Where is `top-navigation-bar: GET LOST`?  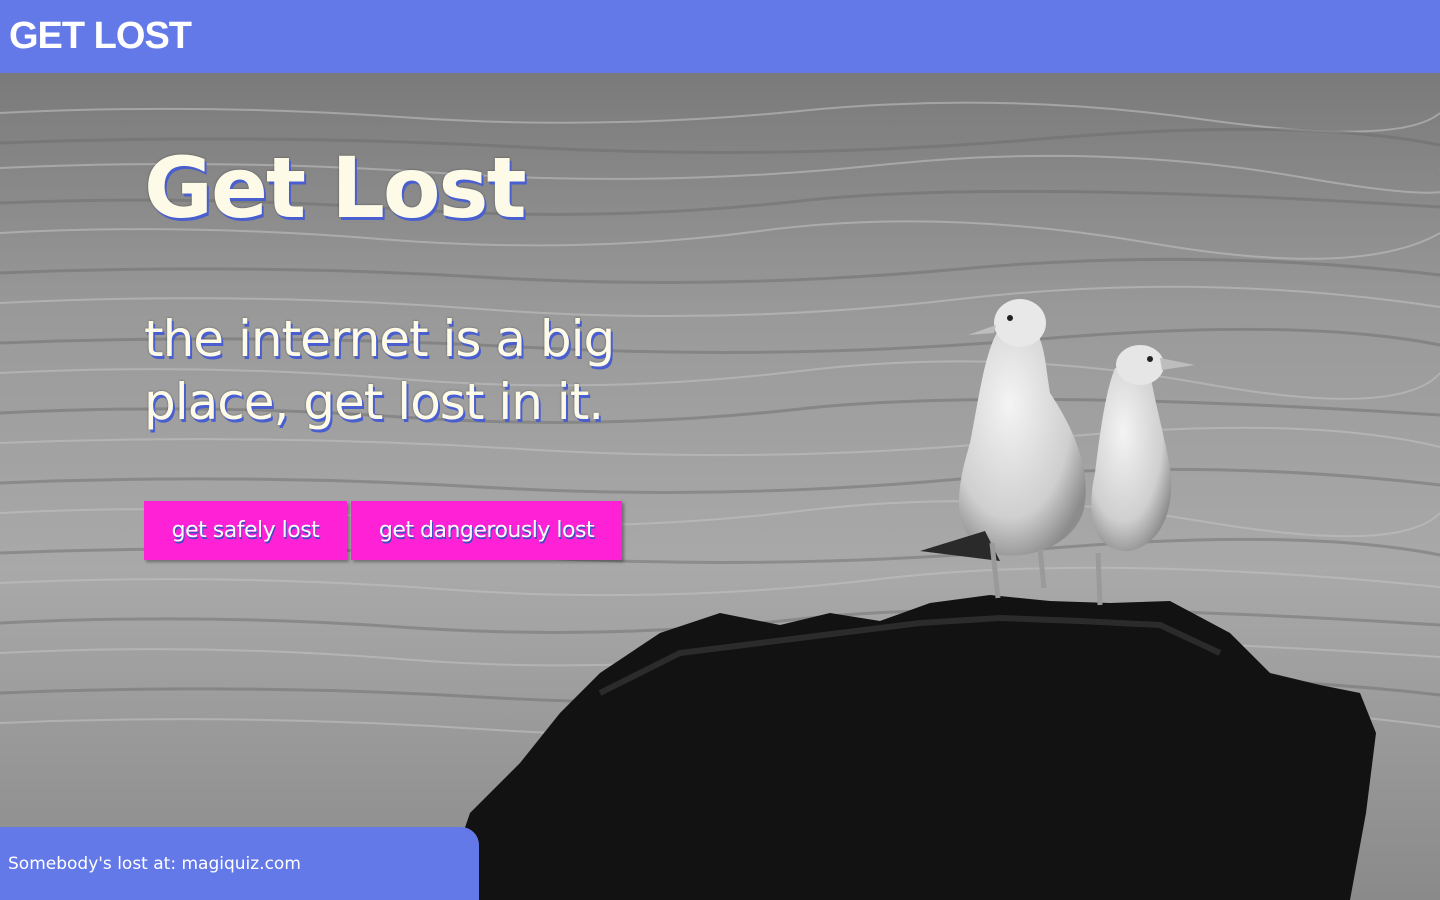
top-navigation-bar: GET LOST is located at coordinates (720, 36).